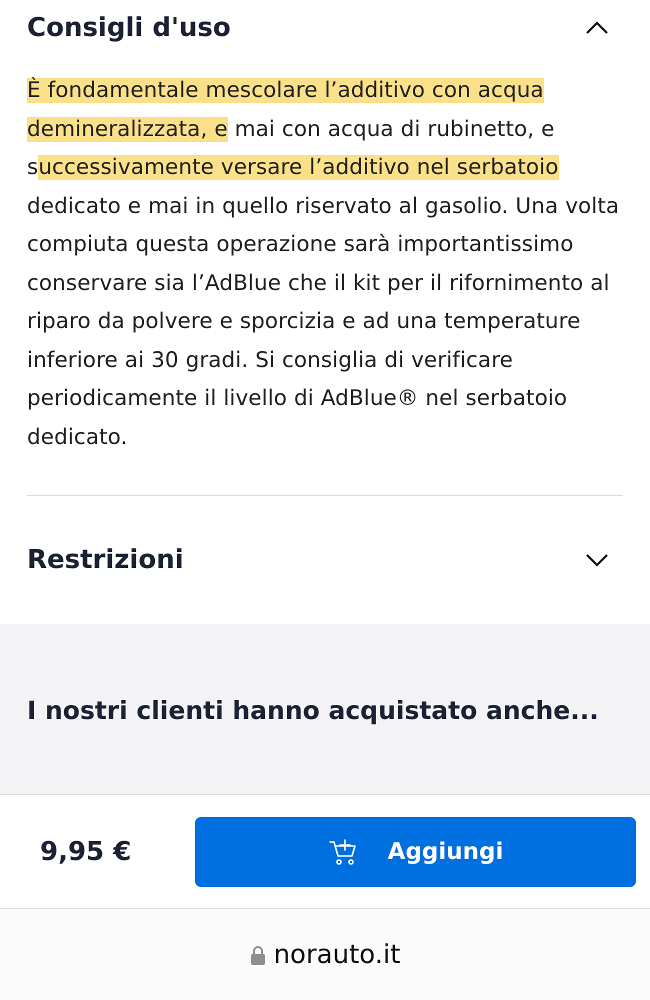 Image resolution: width=650 pixels, height=1000 pixels. What do you see at coordinates (129, 28) in the screenshot?
I see `section-title: Consigli d'uso` at bounding box center [129, 28].